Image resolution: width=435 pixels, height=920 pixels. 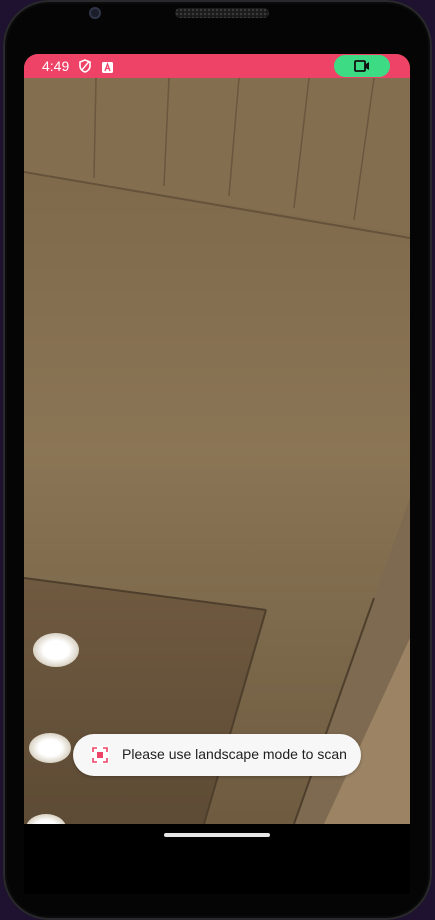 What do you see at coordinates (217, 835) in the screenshot?
I see `home-indicator` at bounding box center [217, 835].